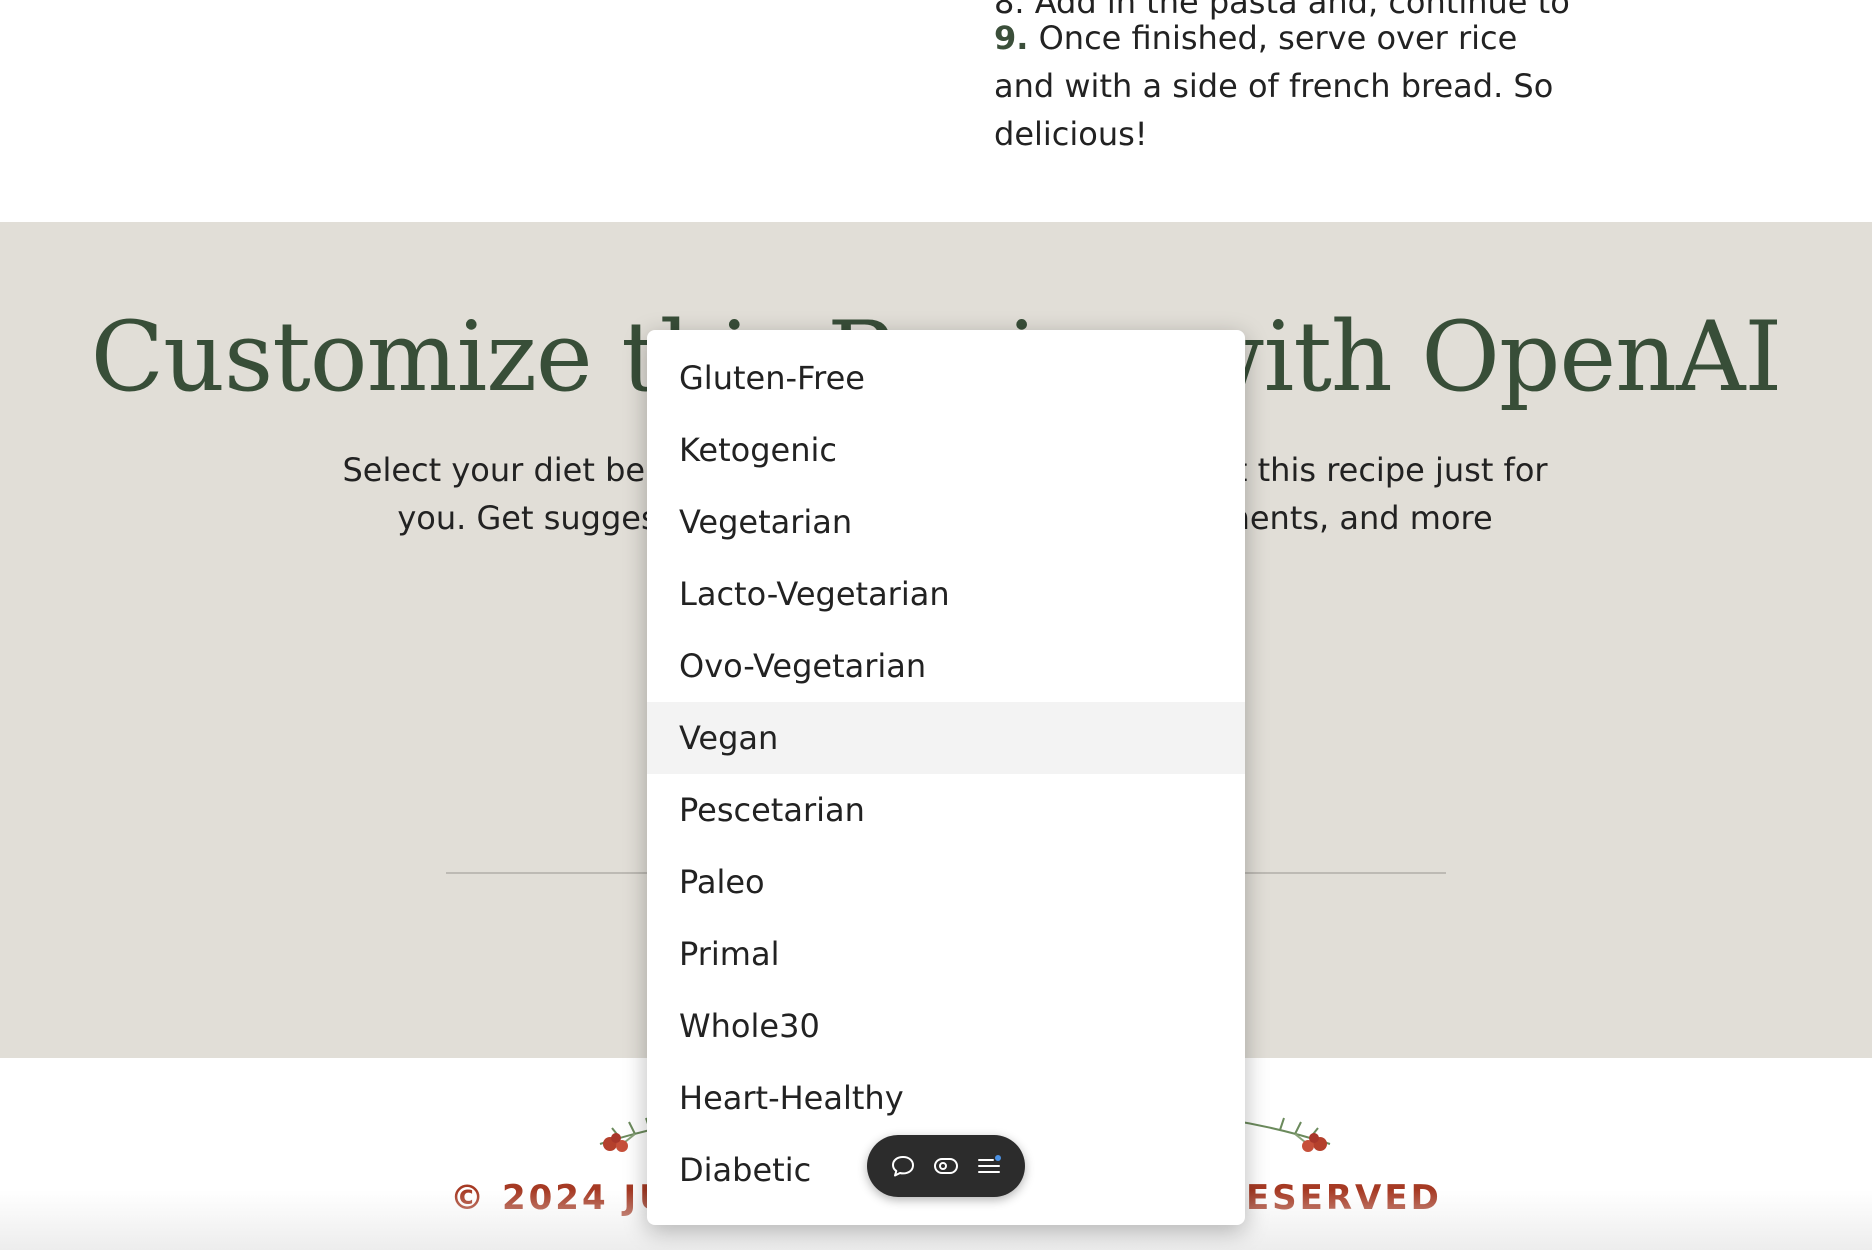  I want to click on menu-button, so click(989, 1166).